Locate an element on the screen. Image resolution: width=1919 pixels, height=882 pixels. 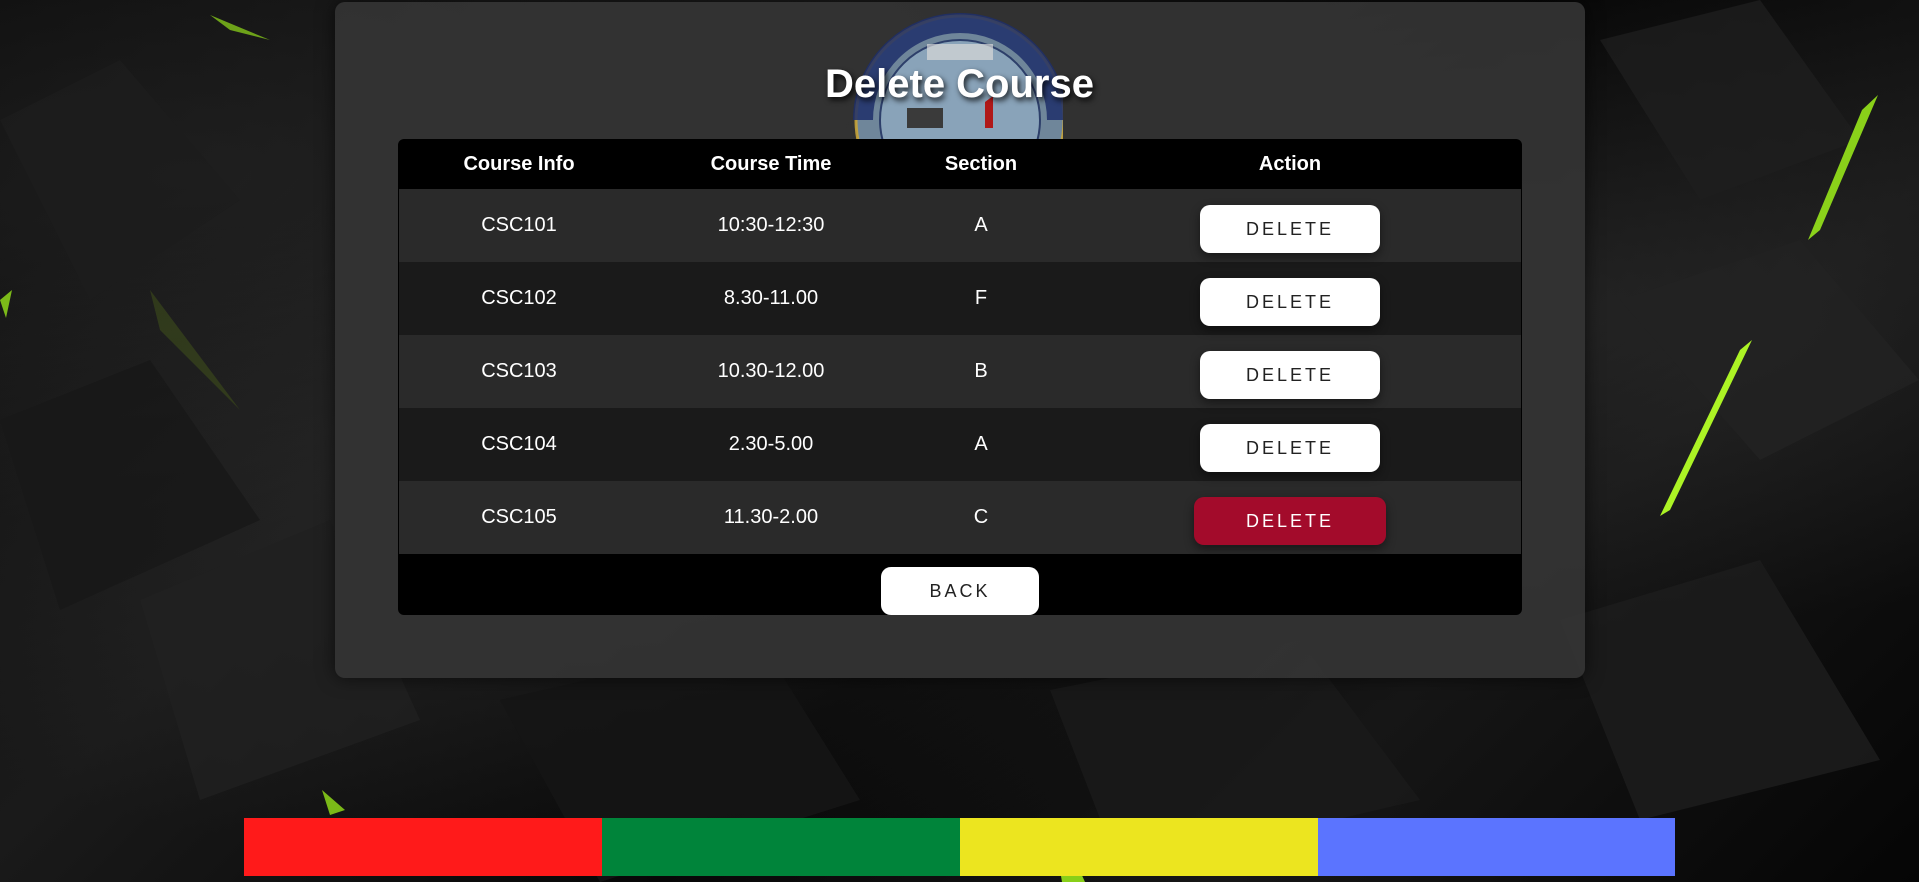
table-header-row: Course Info Course Time Section Action is located at coordinates (960, 164).